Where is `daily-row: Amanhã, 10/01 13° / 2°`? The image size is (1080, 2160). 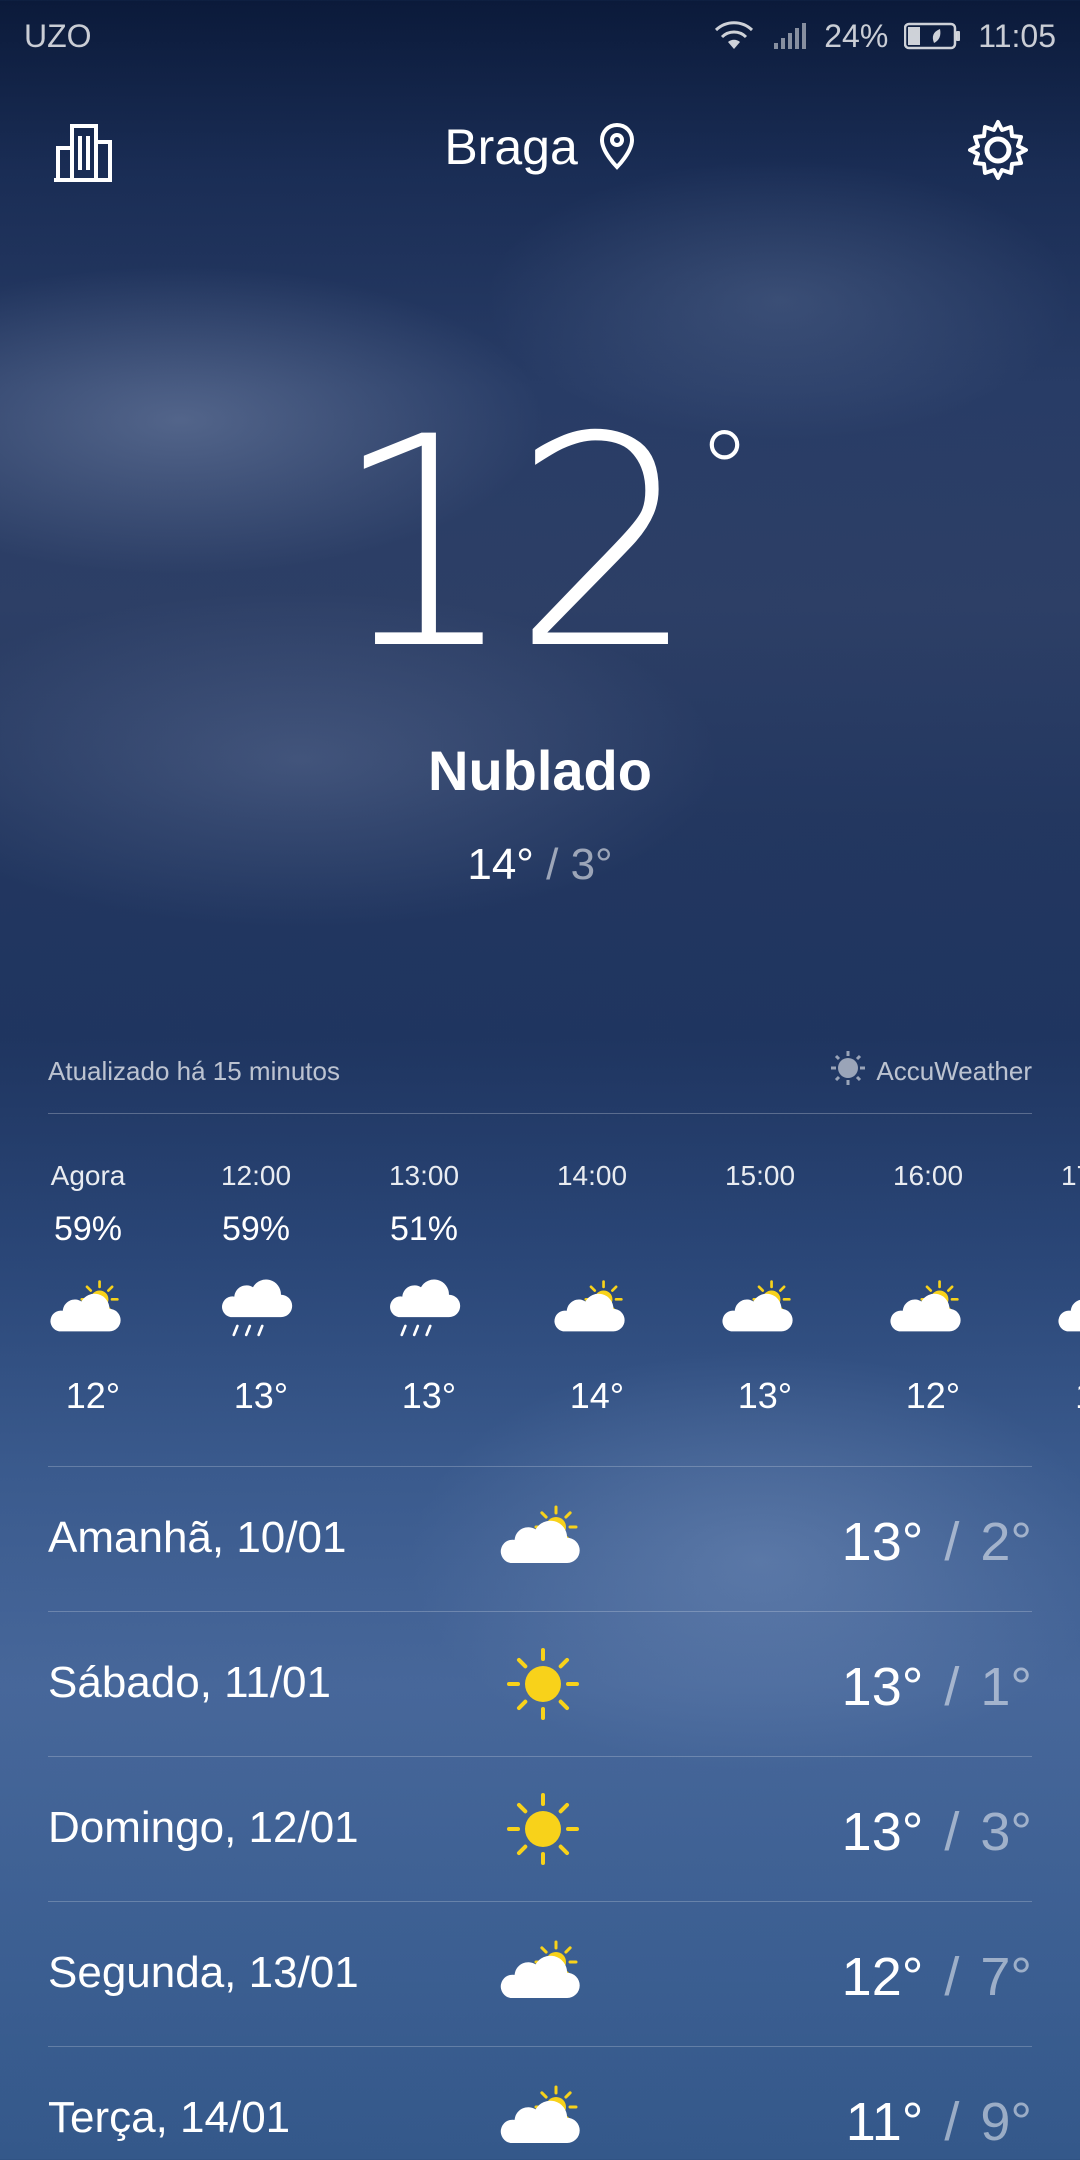
daily-row: Amanhã, 10/01 13° / 2° is located at coordinates (540, 1539).